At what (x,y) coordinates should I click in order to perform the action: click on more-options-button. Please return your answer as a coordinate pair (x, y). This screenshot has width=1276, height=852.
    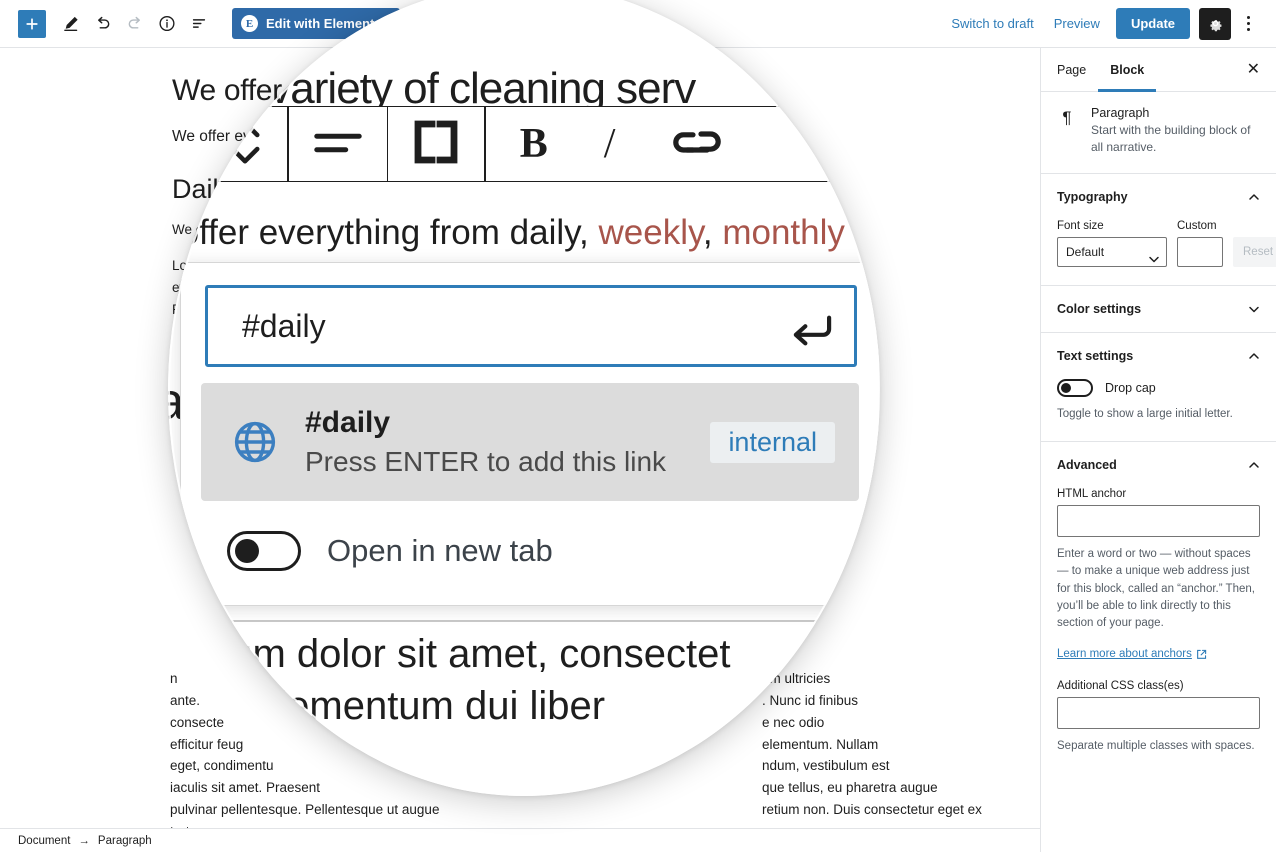
    Looking at the image, I should click on (1248, 24).